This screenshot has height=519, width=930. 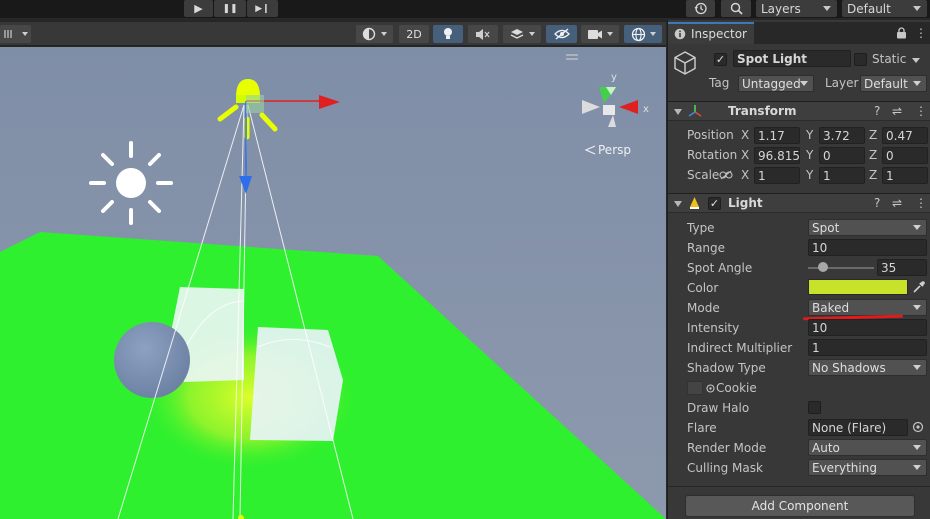 I want to click on spot-angle-slider-thumb, so click(x=822, y=267).